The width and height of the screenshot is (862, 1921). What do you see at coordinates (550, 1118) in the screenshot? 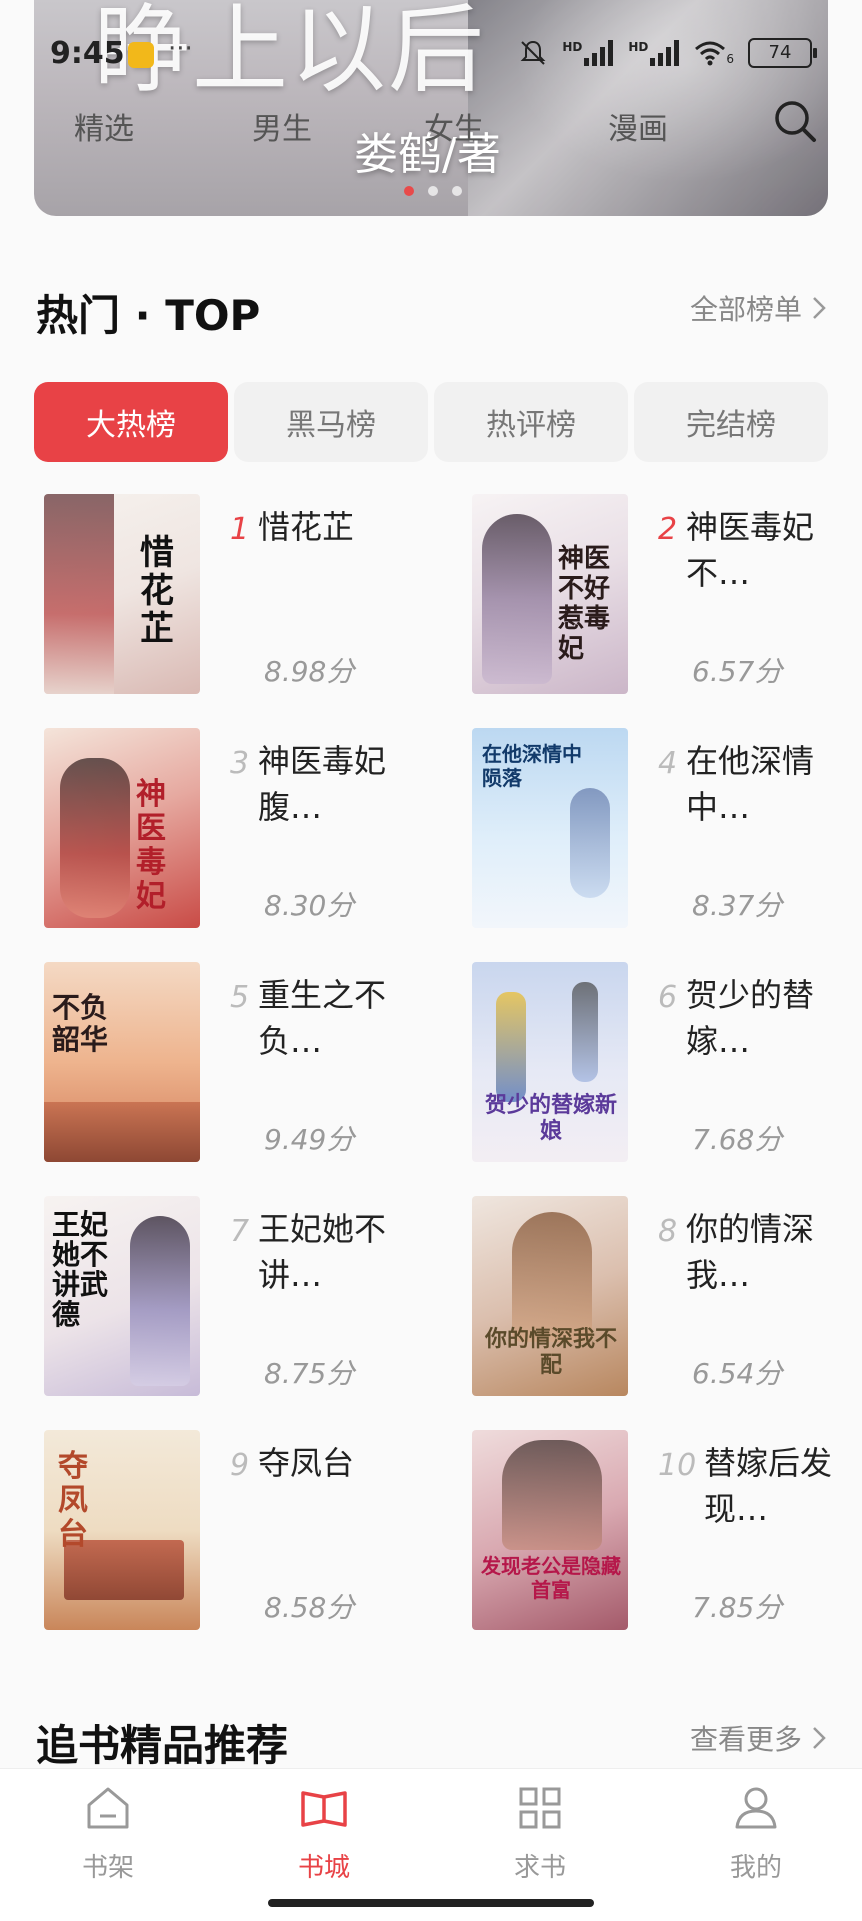
I see `book-cover-title: 贺少的替嫁新娘` at bounding box center [550, 1118].